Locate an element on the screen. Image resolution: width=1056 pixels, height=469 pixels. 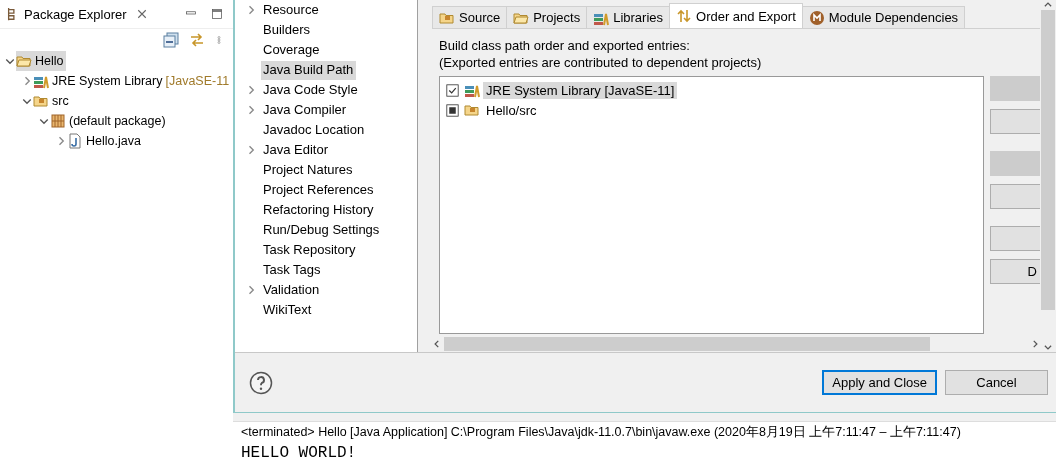
category-item: Validation is located at coordinates (292, 290).